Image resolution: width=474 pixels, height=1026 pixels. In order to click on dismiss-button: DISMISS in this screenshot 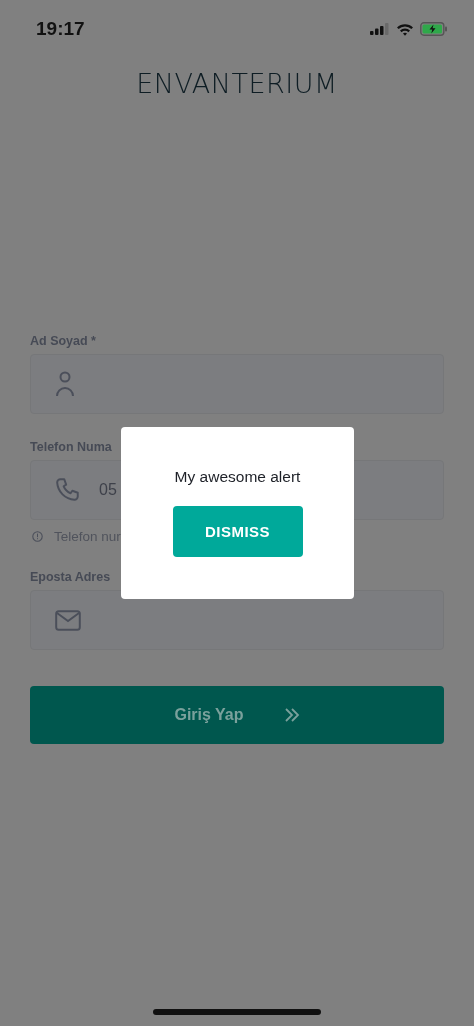, I will do `click(237, 531)`.